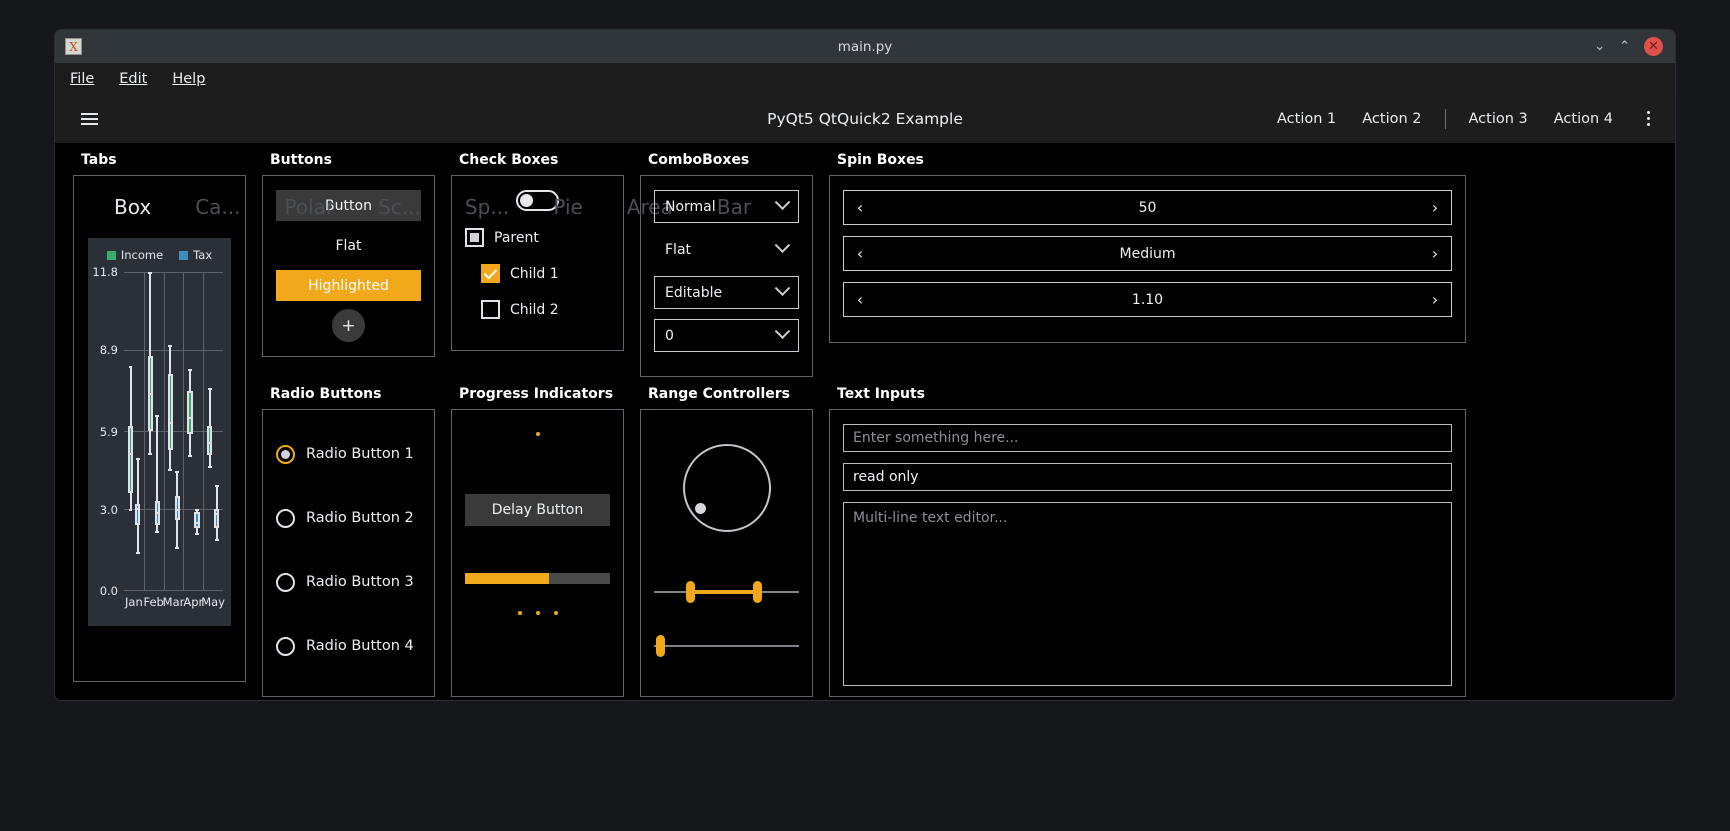 The height and width of the screenshot is (831, 1730). What do you see at coordinates (1624, 46) in the screenshot?
I see `maximize-icon: ⌃` at bounding box center [1624, 46].